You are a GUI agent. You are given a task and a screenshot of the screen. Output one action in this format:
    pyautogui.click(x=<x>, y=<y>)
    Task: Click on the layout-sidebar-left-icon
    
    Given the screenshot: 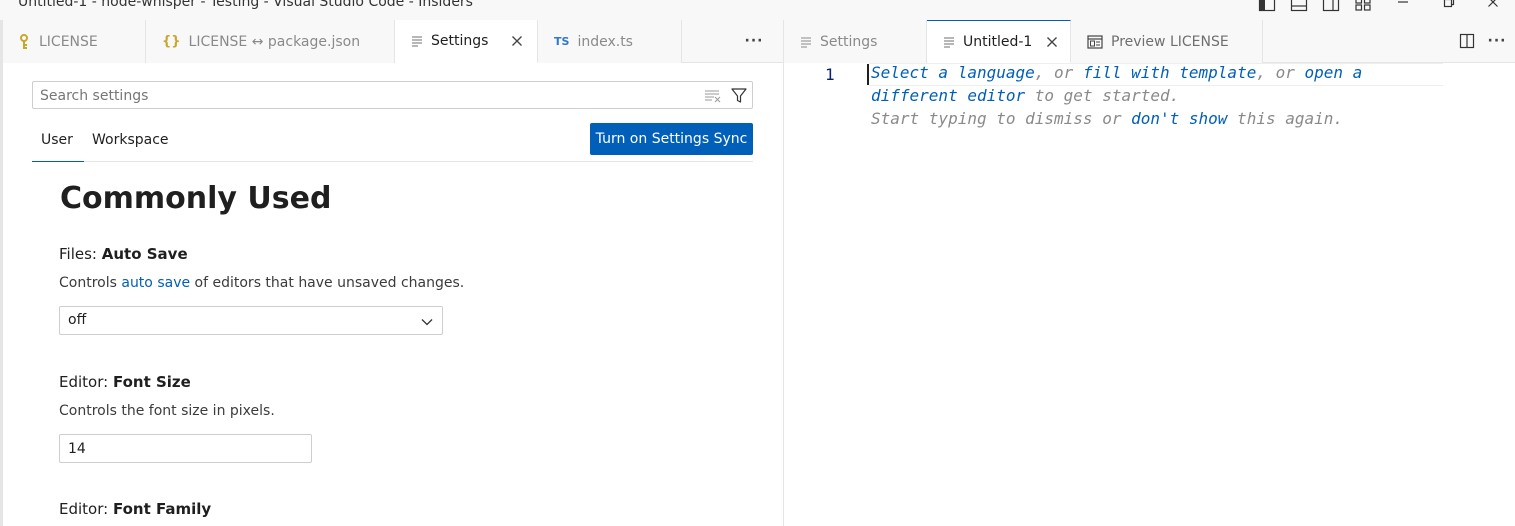 What is the action you would take?
    pyautogui.click(x=1267, y=6)
    